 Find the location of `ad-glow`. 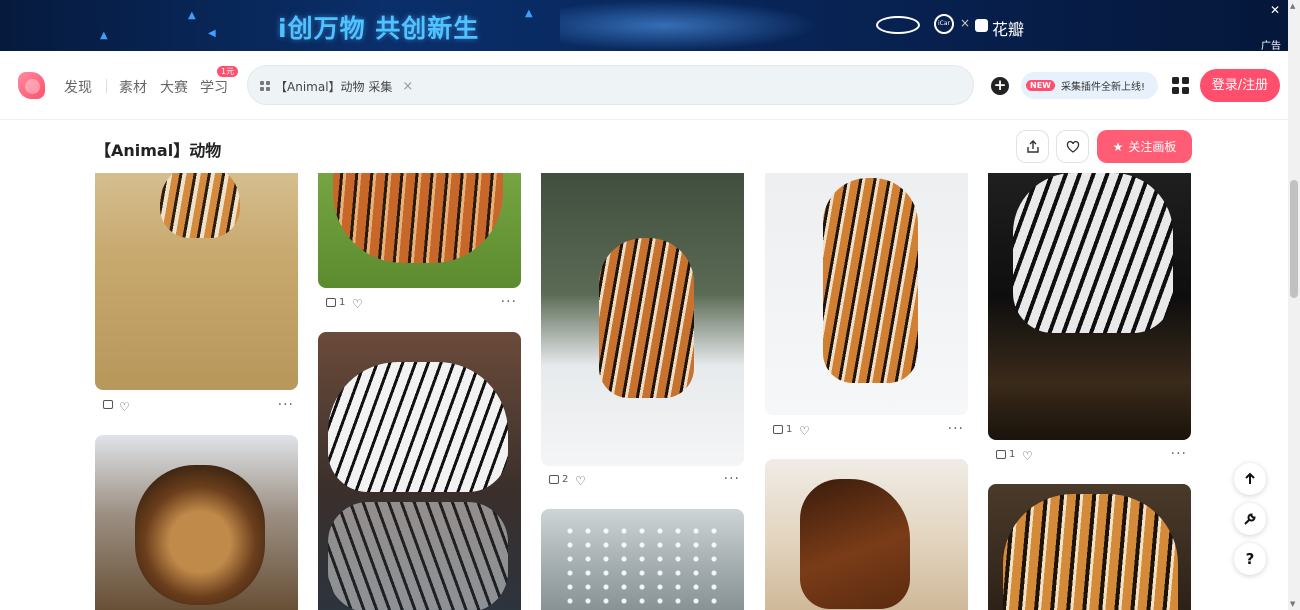

ad-glow is located at coordinates (690, 25).